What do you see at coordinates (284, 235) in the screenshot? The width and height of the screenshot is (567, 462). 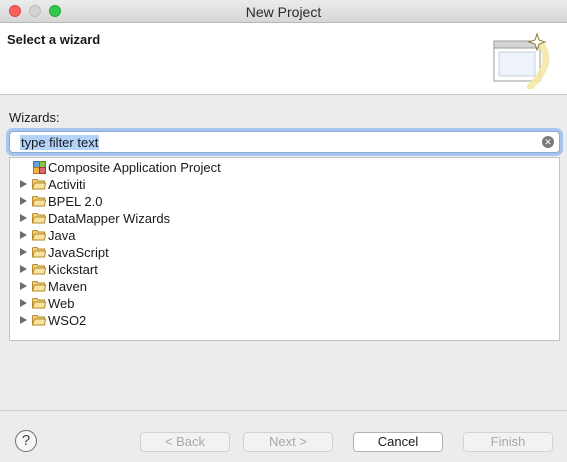 I see `tree-item-java: Java` at bounding box center [284, 235].